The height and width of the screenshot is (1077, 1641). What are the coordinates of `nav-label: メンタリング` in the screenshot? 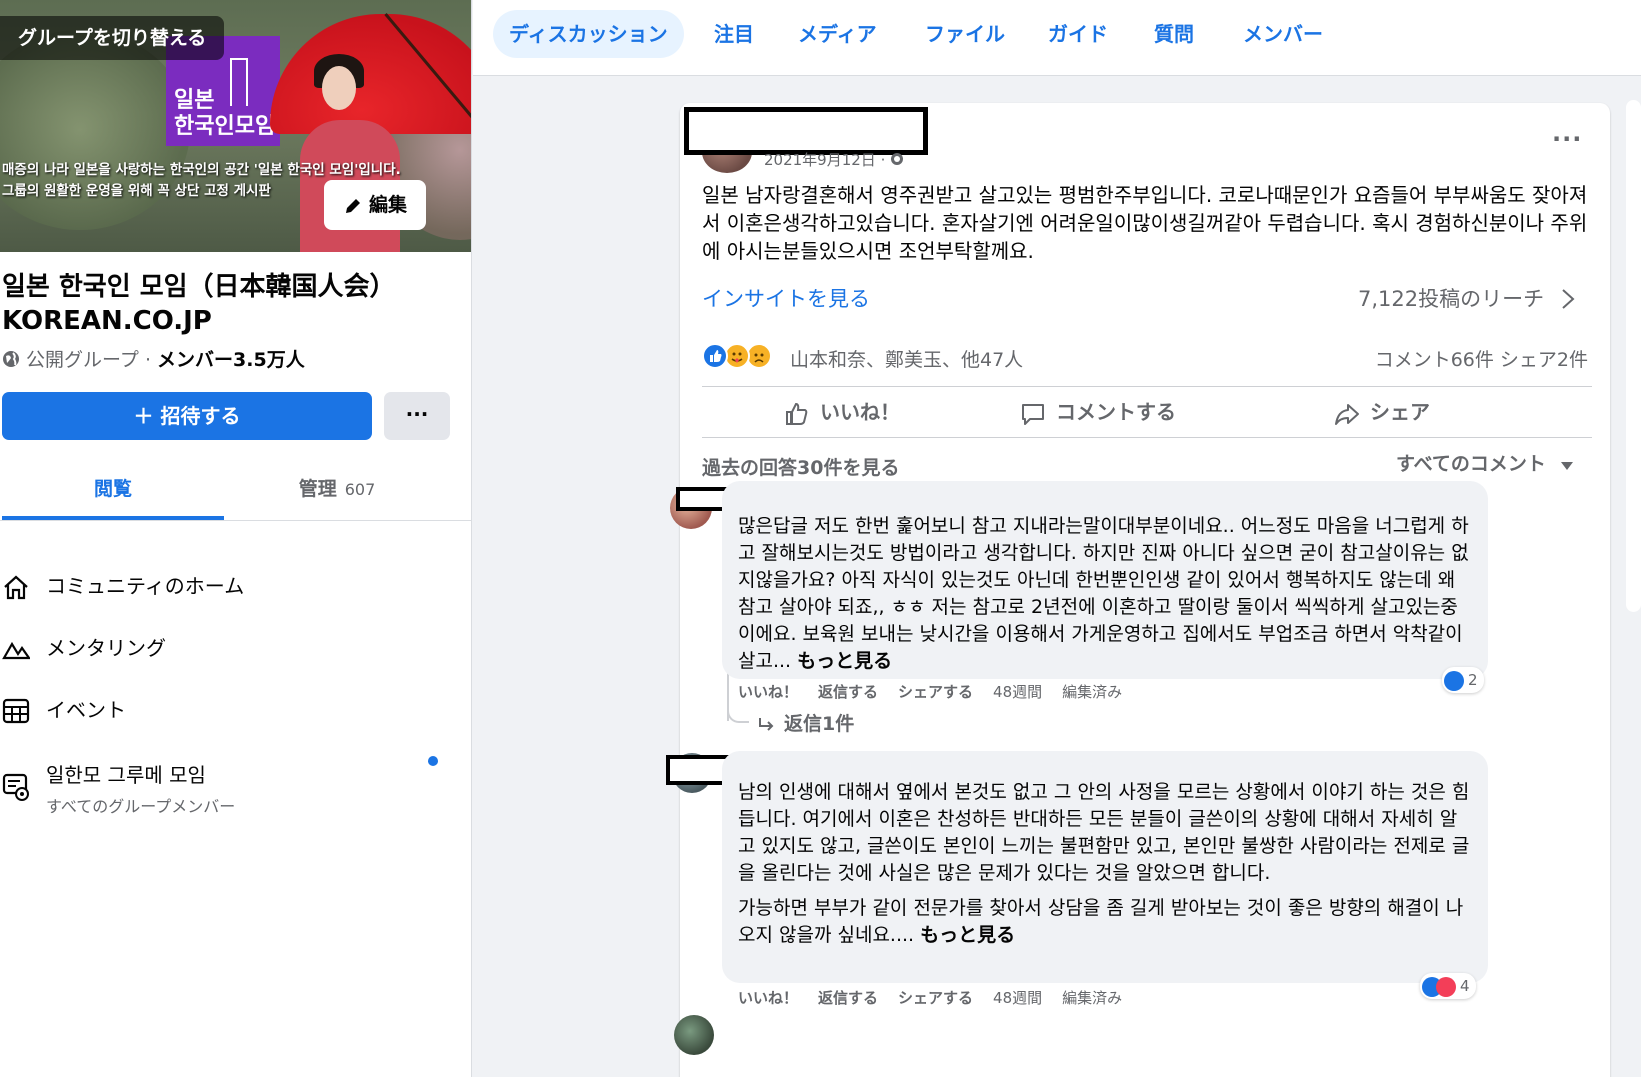 It's located at (106, 648).